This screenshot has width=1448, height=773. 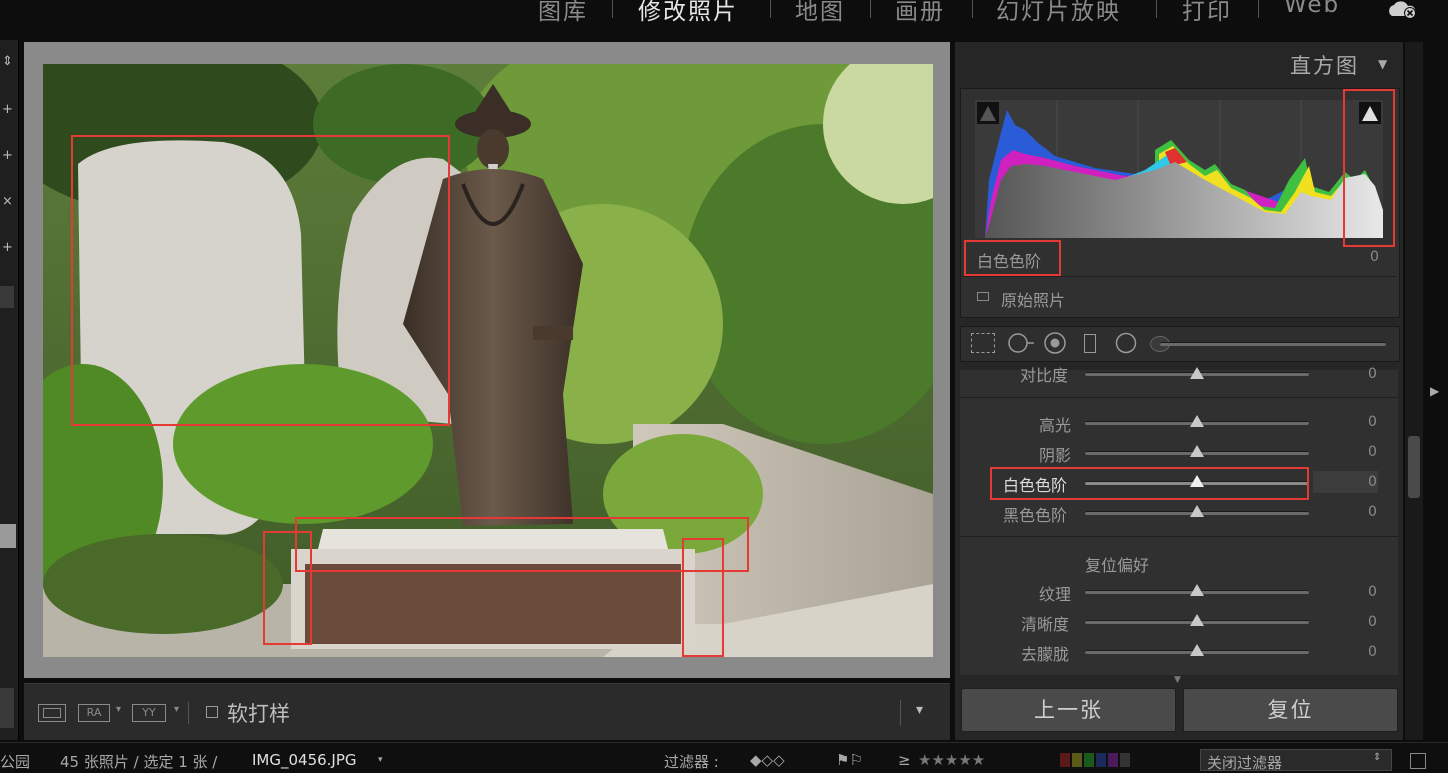 What do you see at coordinates (1324, 65) in the screenshot?
I see `histogram-title: 直方图` at bounding box center [1324, 65].